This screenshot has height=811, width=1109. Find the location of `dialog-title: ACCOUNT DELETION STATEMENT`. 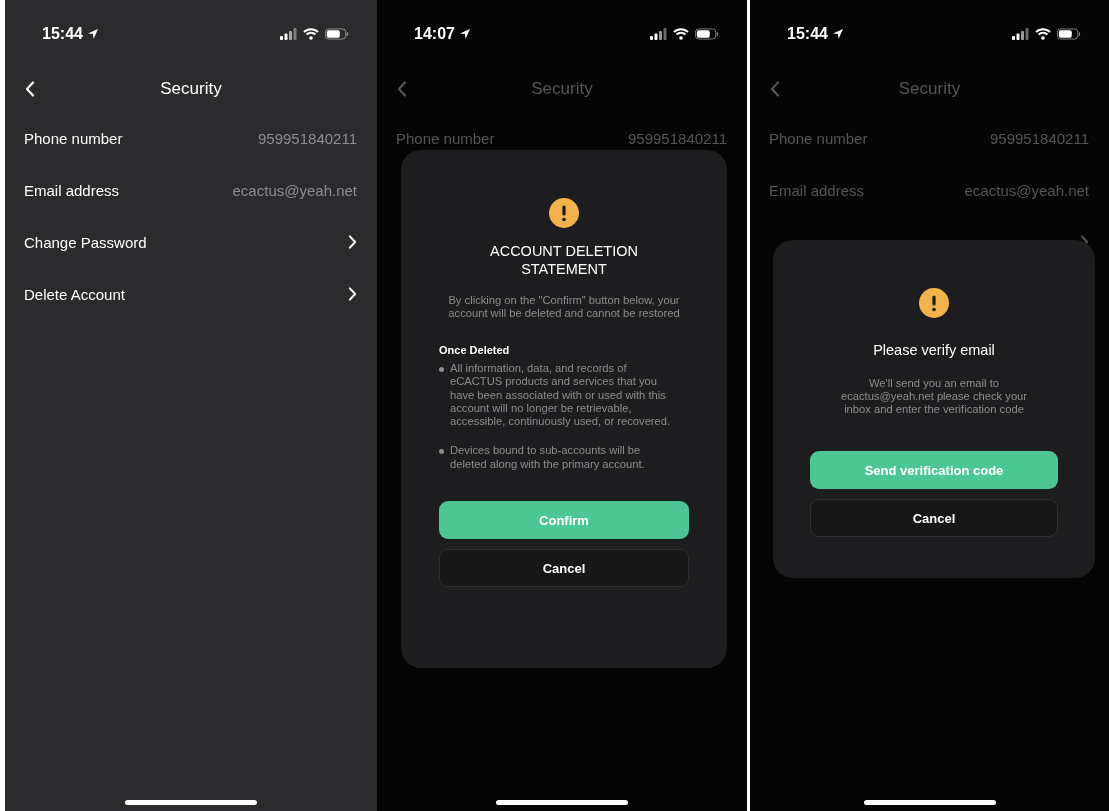

dialog-title: ACCOUNT DELETION STATEMENT is located at coordinates (564, 260).